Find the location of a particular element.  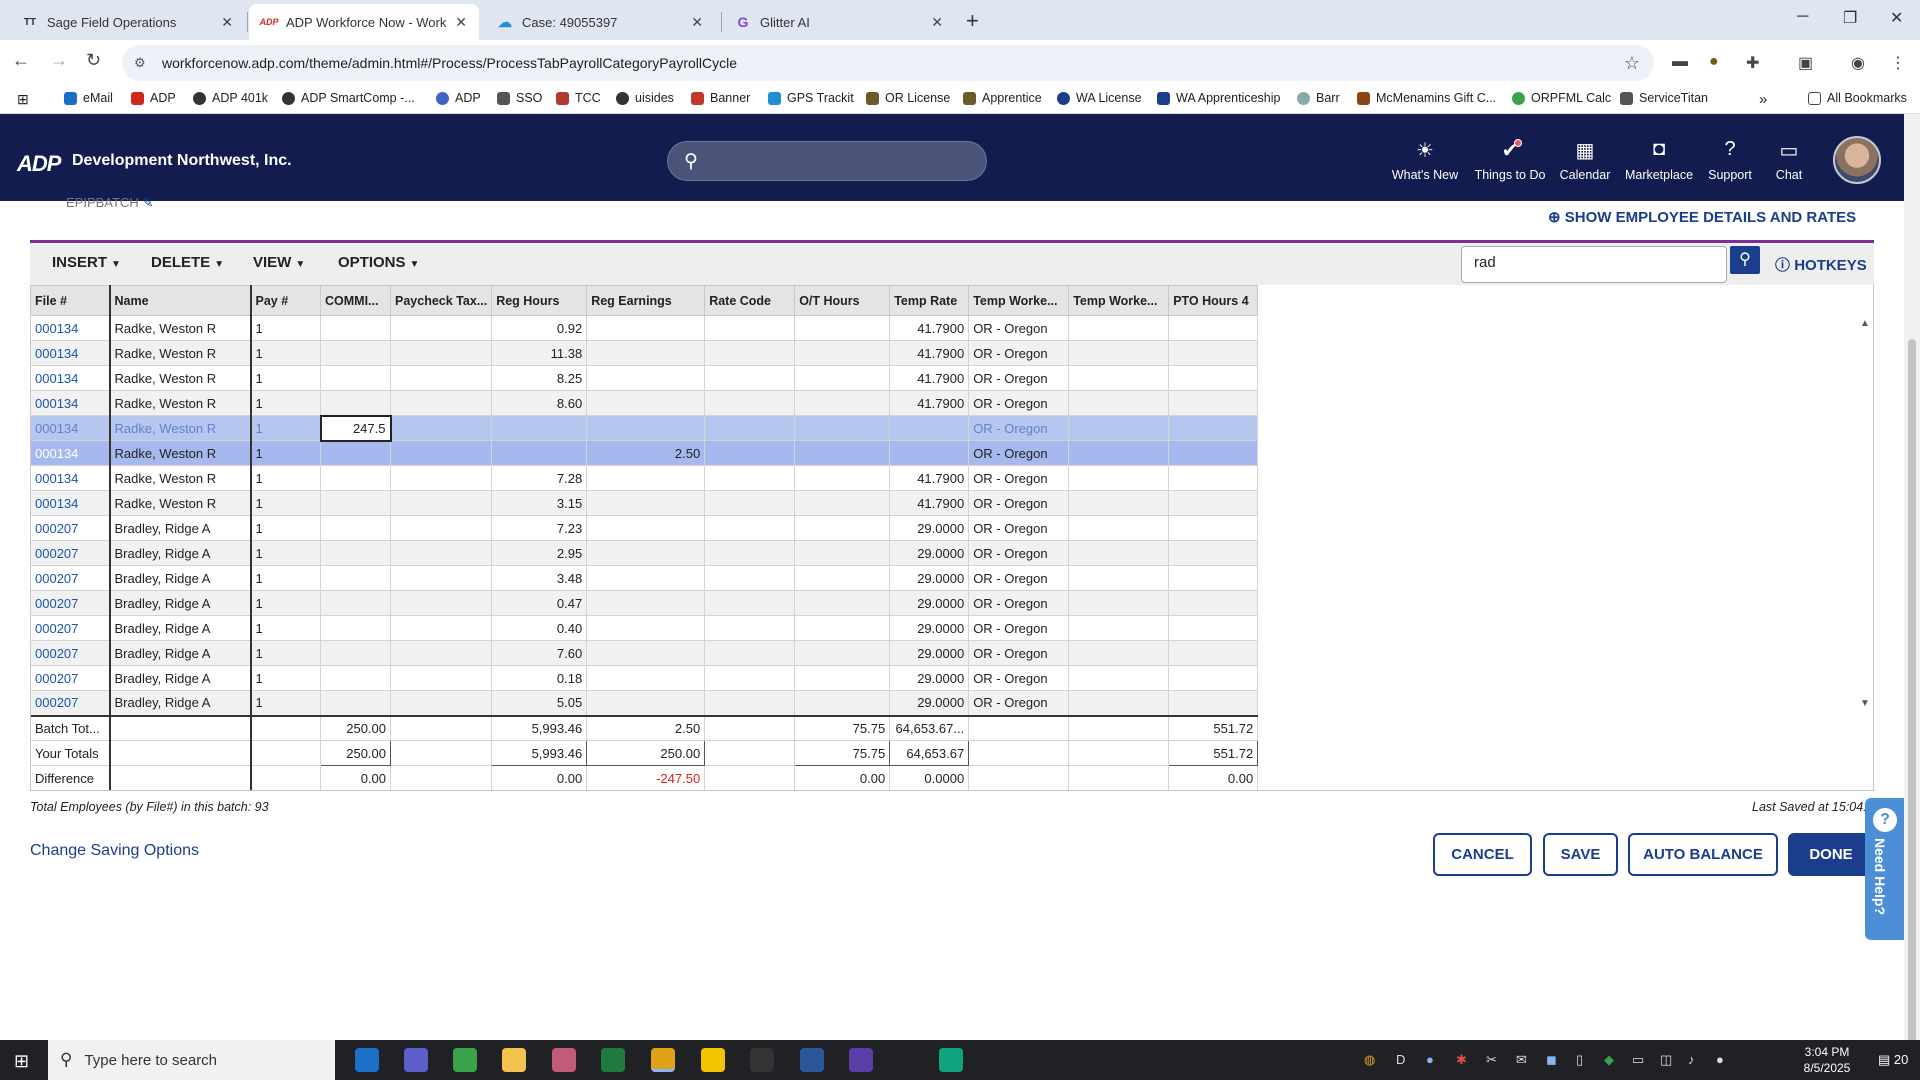

table-row: 000134 Radke, Weston R 1 247.5 OR - Oregon is located at coordinates (644, 428).